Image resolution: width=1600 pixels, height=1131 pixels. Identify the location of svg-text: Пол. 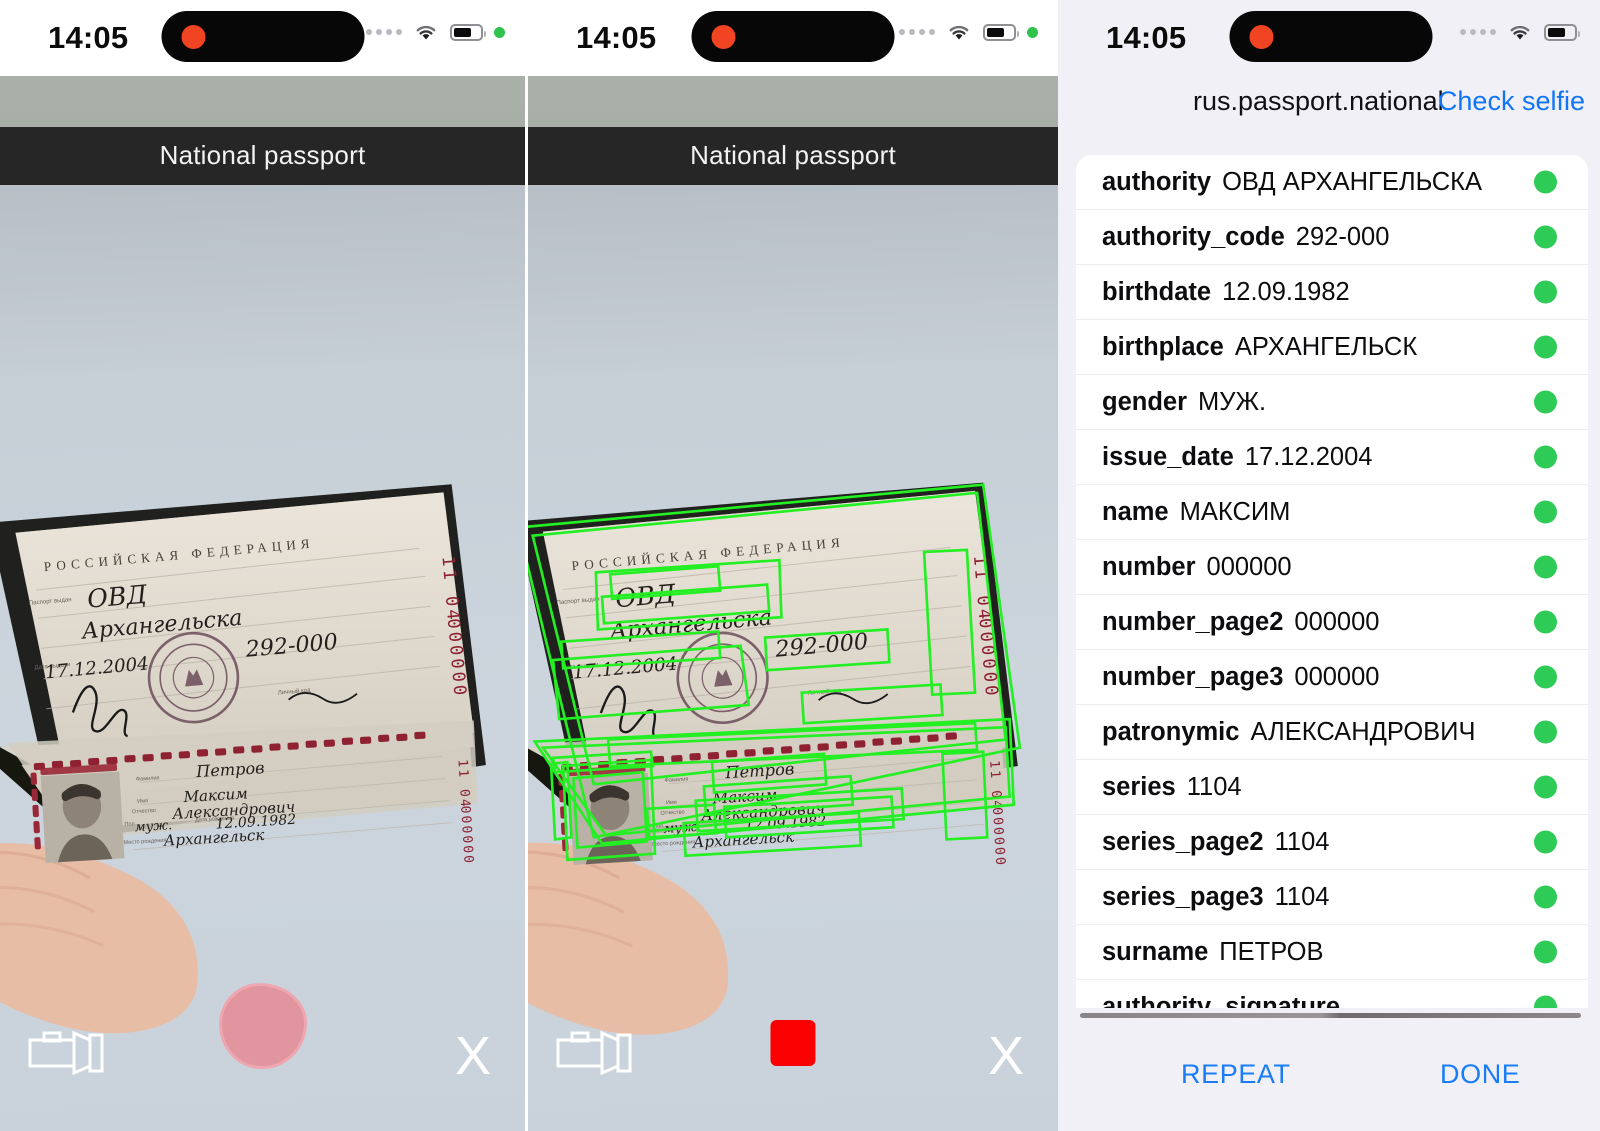
(129, 825).